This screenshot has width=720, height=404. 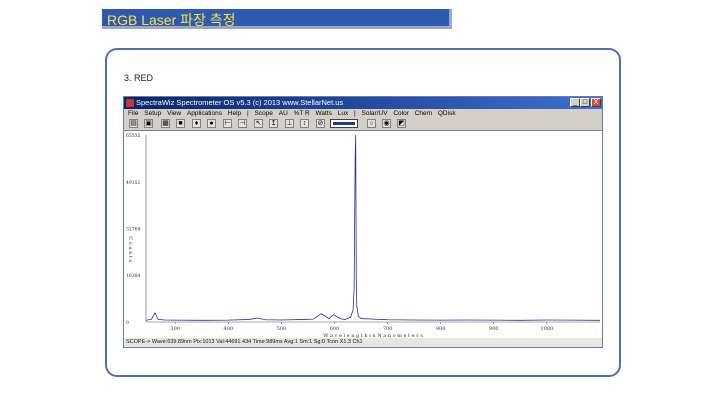 I want to click on menu-file: File, so click(x=133, y=113).